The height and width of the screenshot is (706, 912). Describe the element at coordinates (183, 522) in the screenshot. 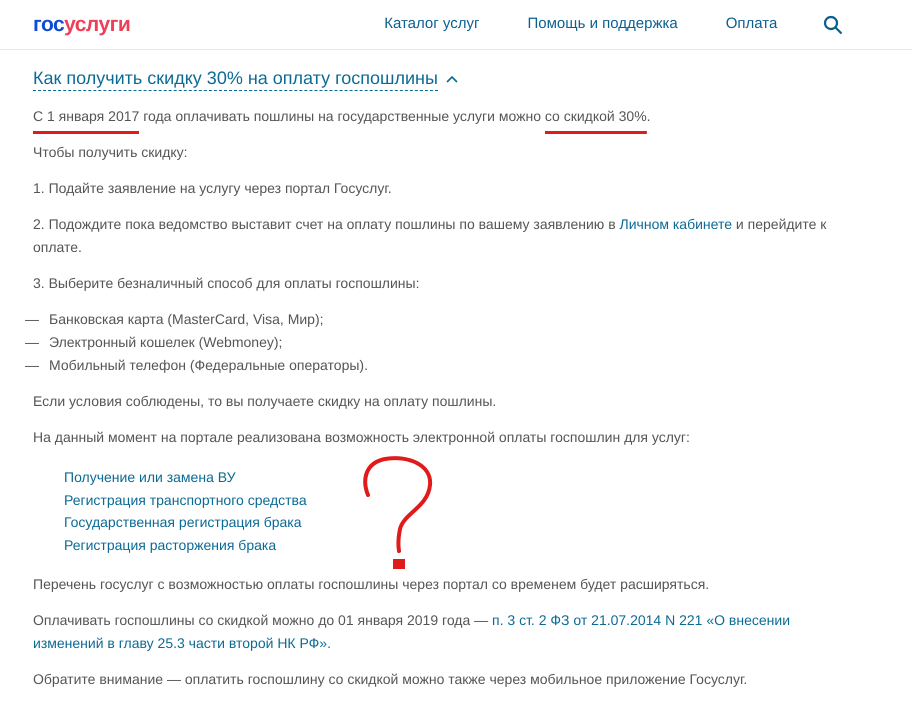

I see `service-link: Государственная регистрация брака` at that location.